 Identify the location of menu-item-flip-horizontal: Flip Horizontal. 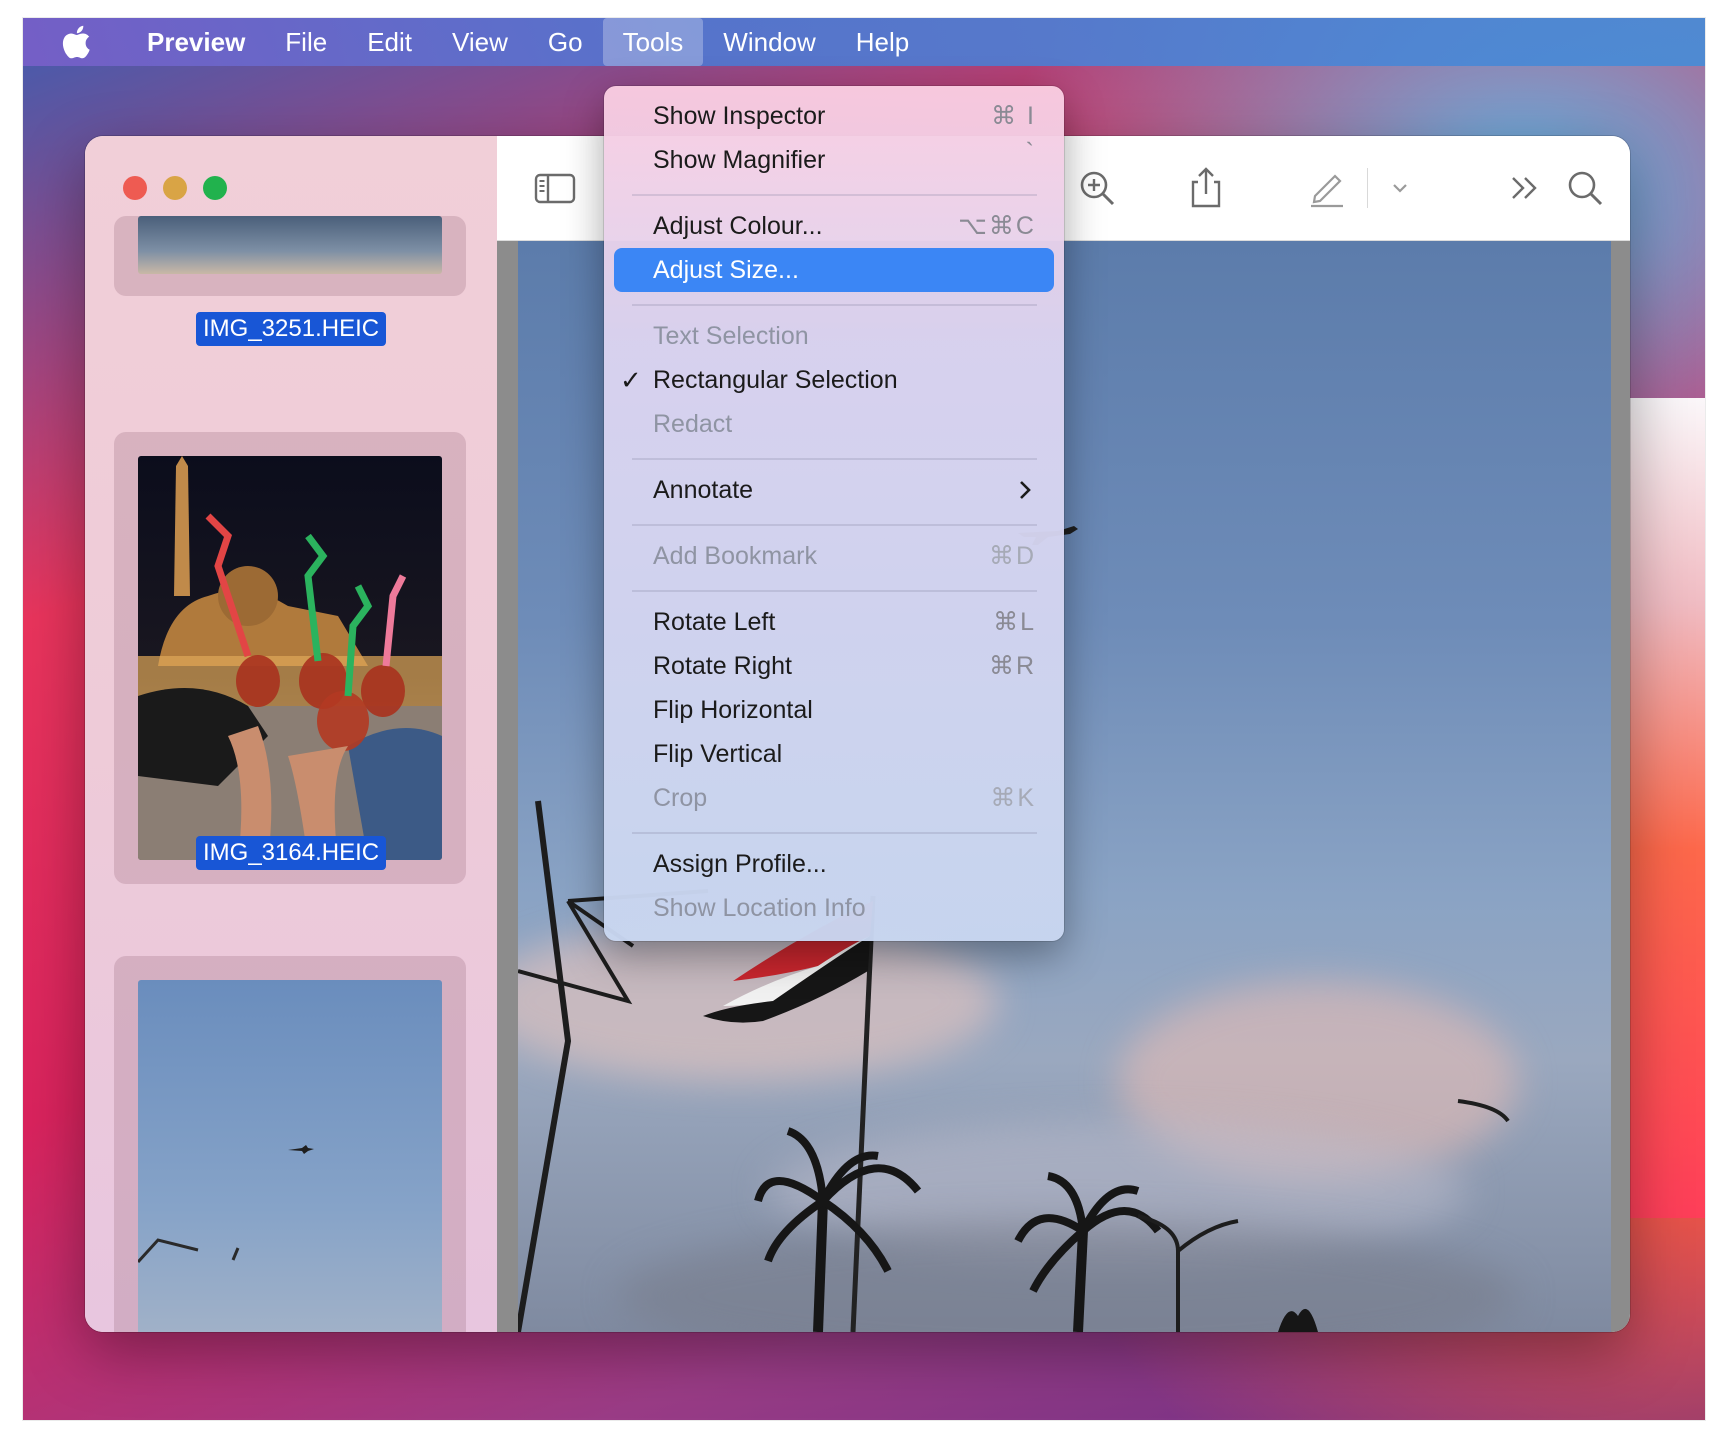
(834, 710).